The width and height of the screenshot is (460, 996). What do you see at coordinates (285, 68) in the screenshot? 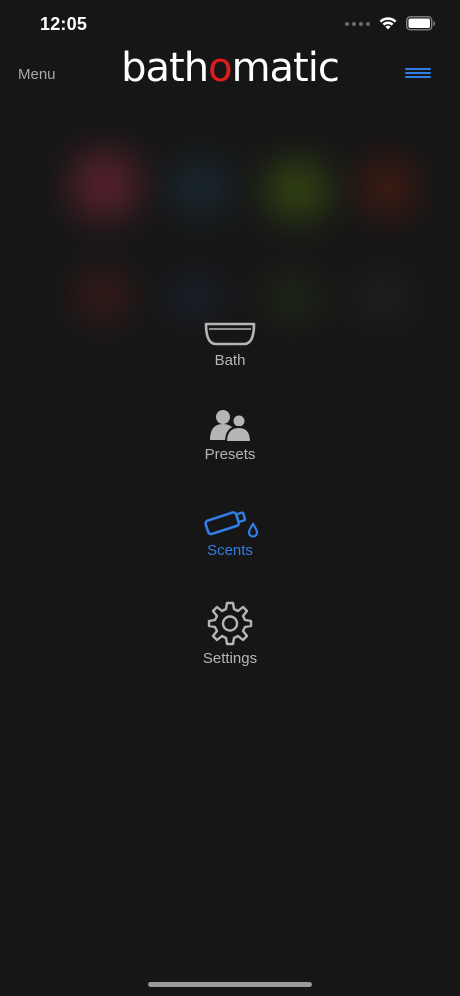
I see `logo-part-2: matic` at bounding box center [285, 68].